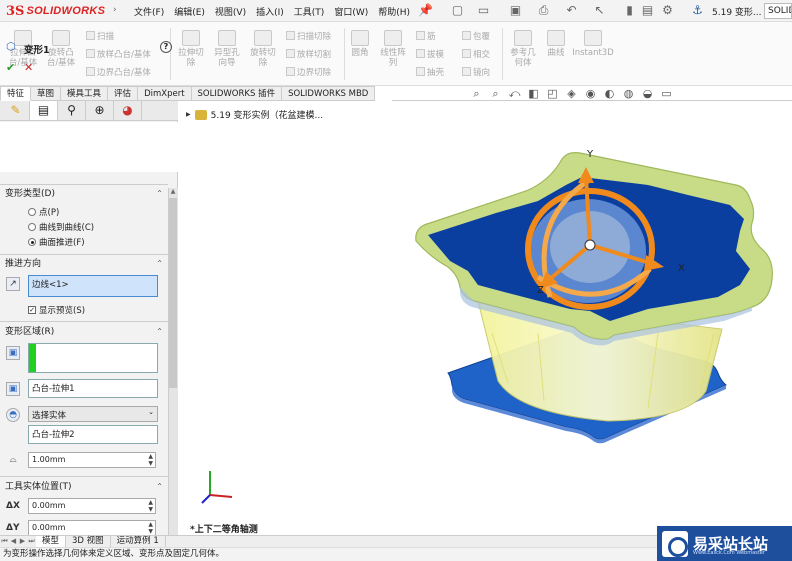 This screenshot has width=792, height=561. What do you see at coordinates (351, 11) in the screenshot?
I see `menu-window: 窗口(W)` at bounding box center [351, 11].